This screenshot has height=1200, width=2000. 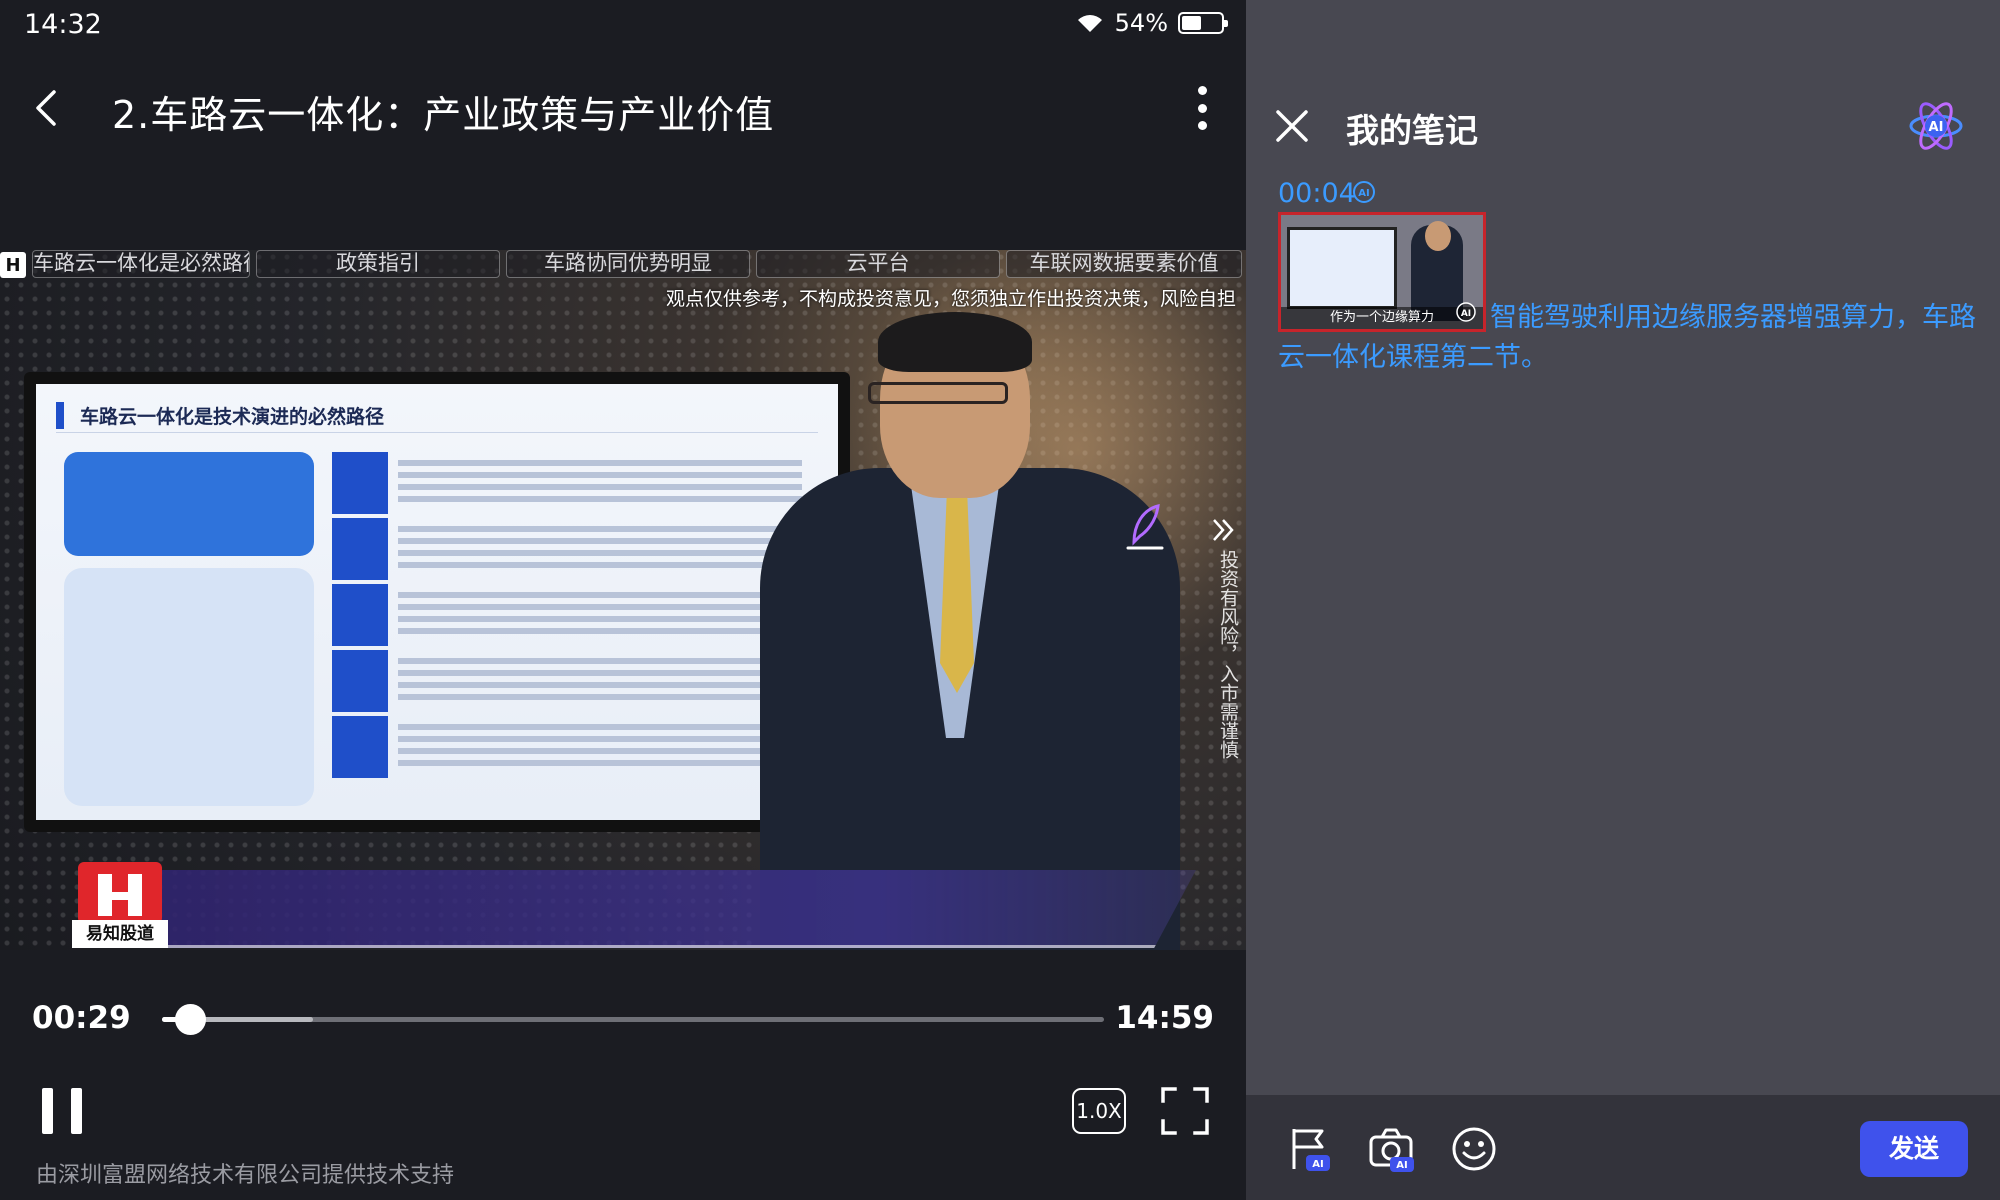 I want to click on send-button: 发送, so click(x=1914, y=1149).